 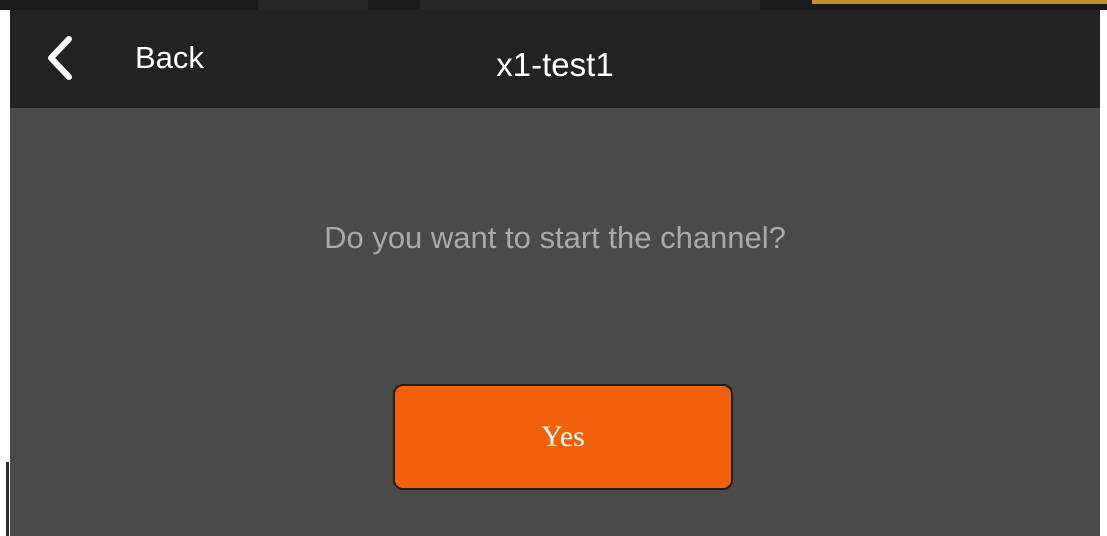 I want to click on confirmation-prompt: Do you want to start the channel?, so click(x=555, y=237).